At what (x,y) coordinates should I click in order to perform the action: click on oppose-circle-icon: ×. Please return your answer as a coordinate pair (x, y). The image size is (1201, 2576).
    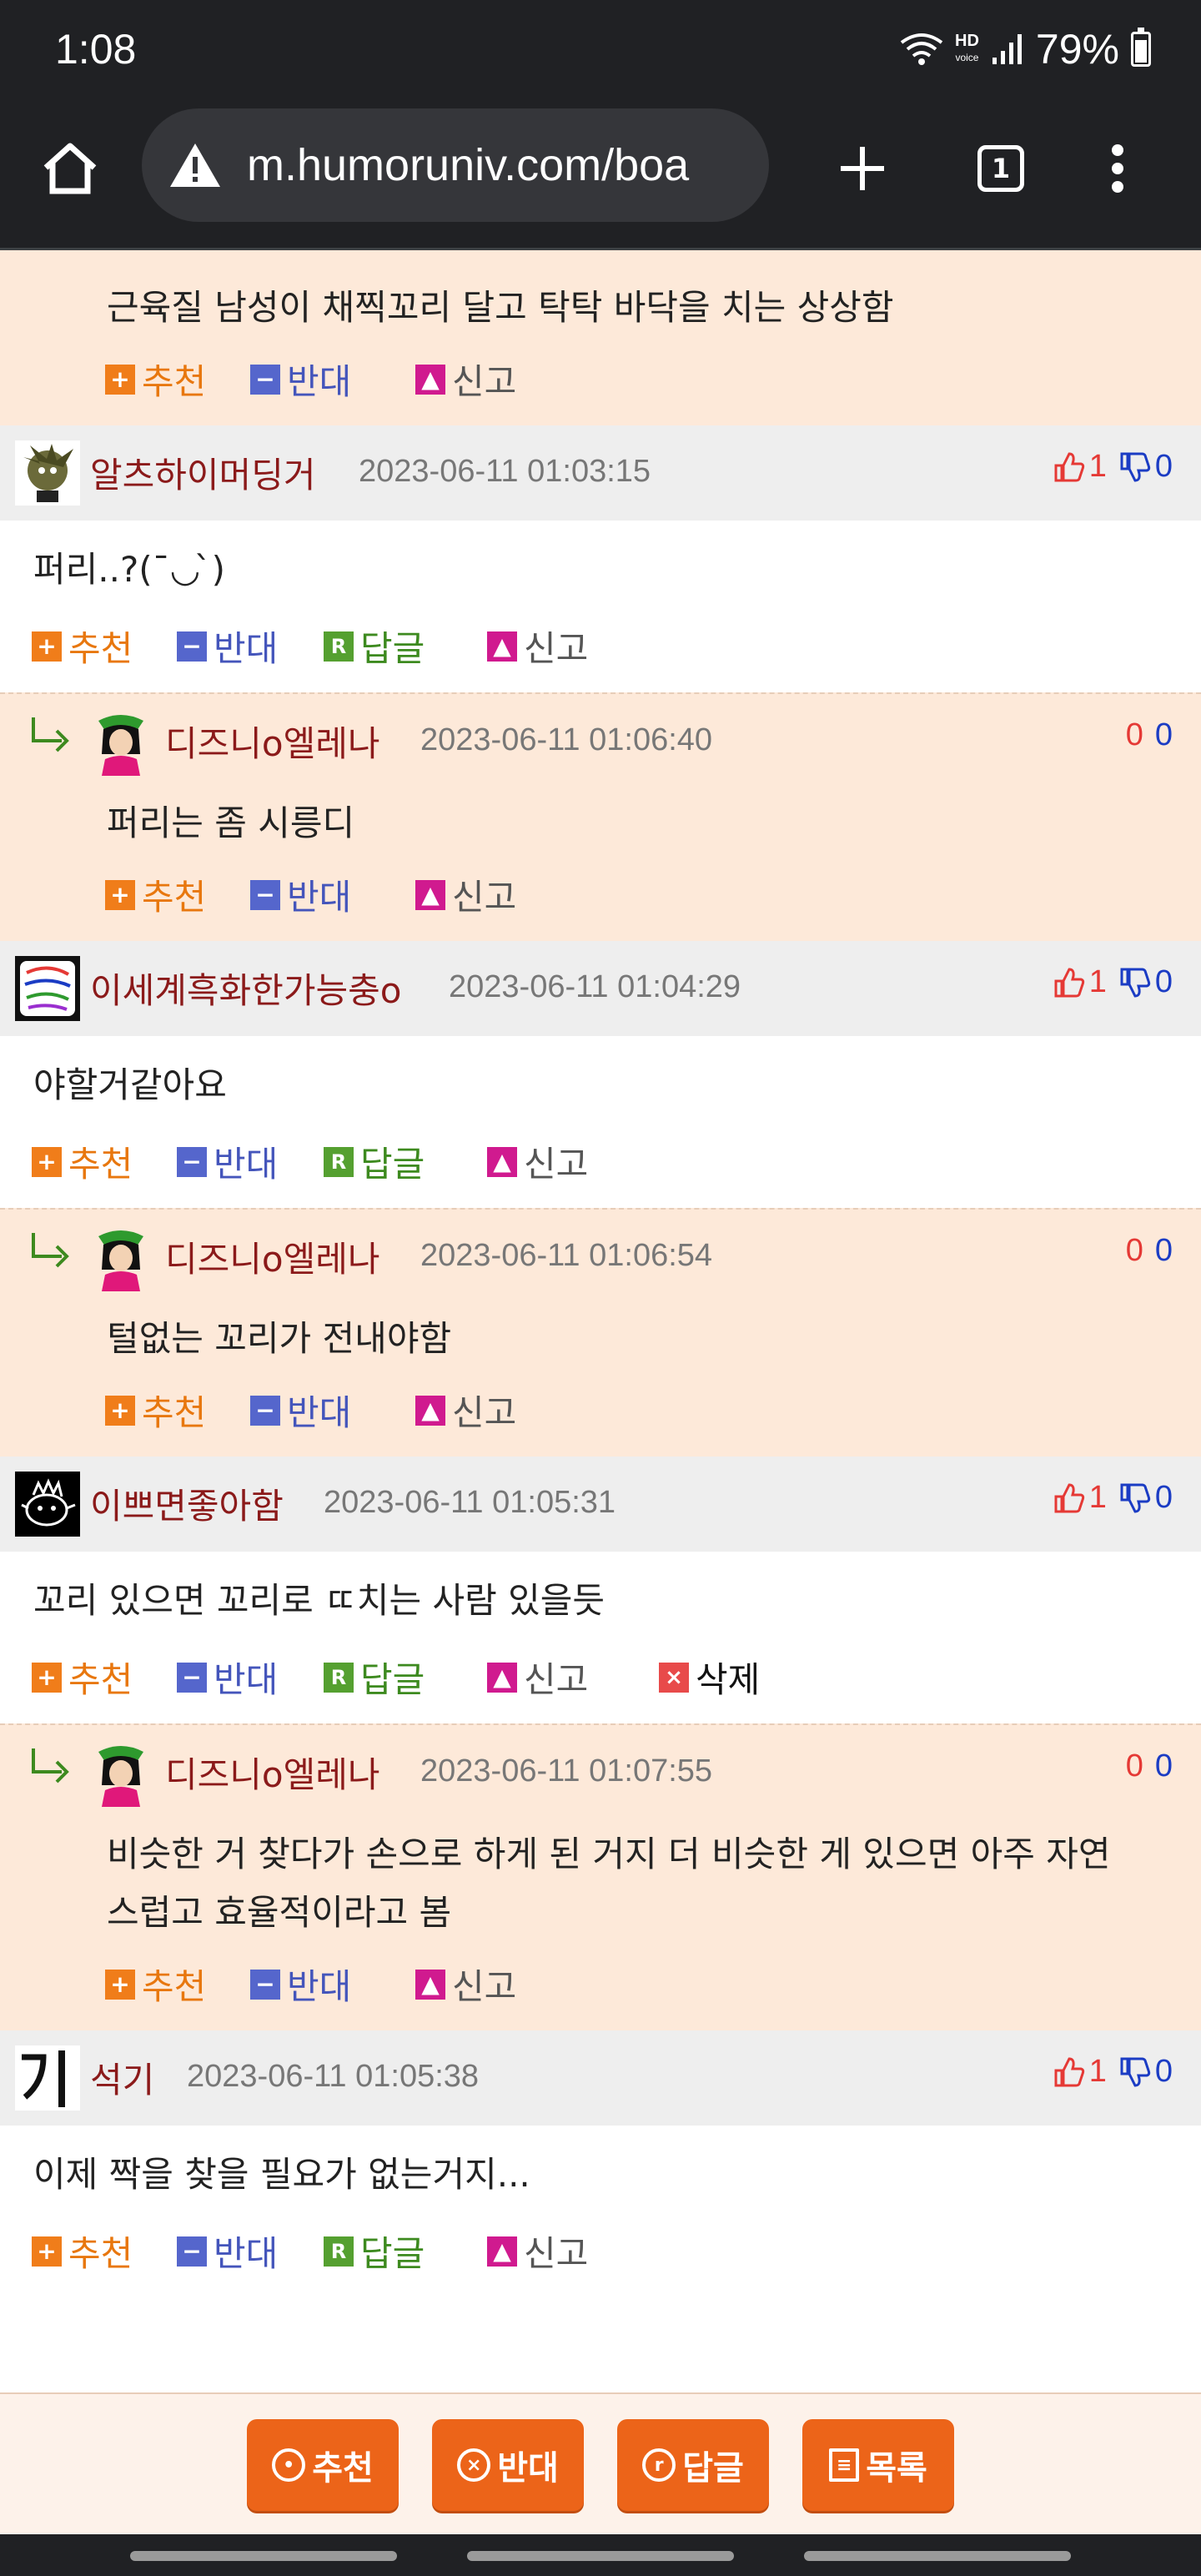
    Looking at the image, I should click on (474, 2465).